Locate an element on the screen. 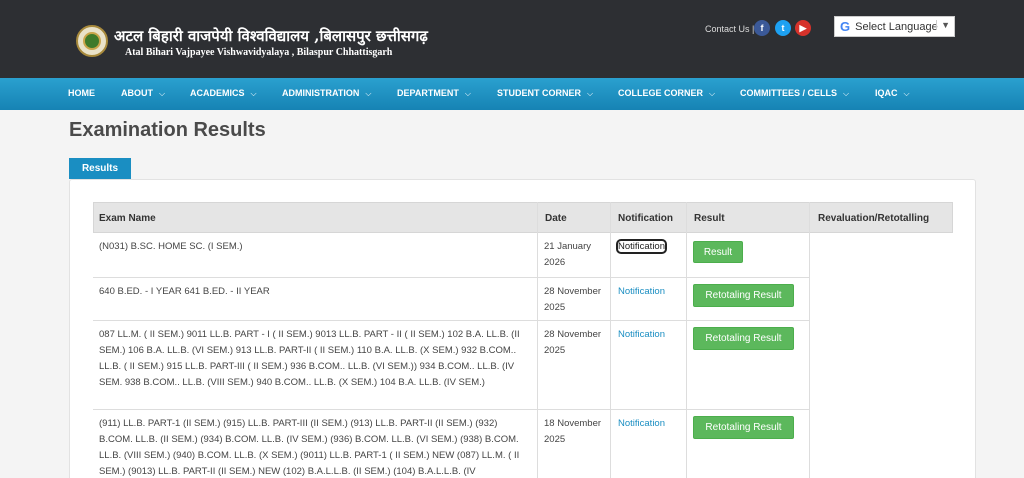 The height and width of the screenshot is (478, 1024). nav-item-label: COMMITTEES / CELLS is located at coordinates (789, 93).